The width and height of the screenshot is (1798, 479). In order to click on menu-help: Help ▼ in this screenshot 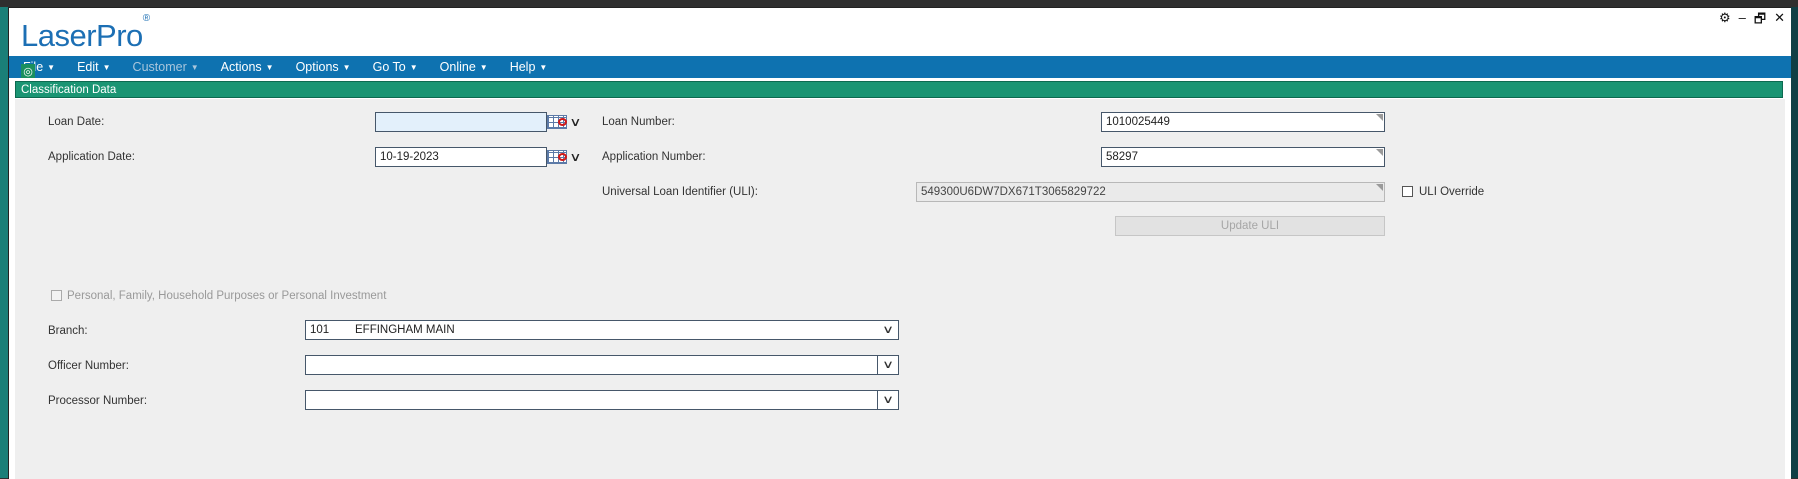, I will do `click(529, 67)`.